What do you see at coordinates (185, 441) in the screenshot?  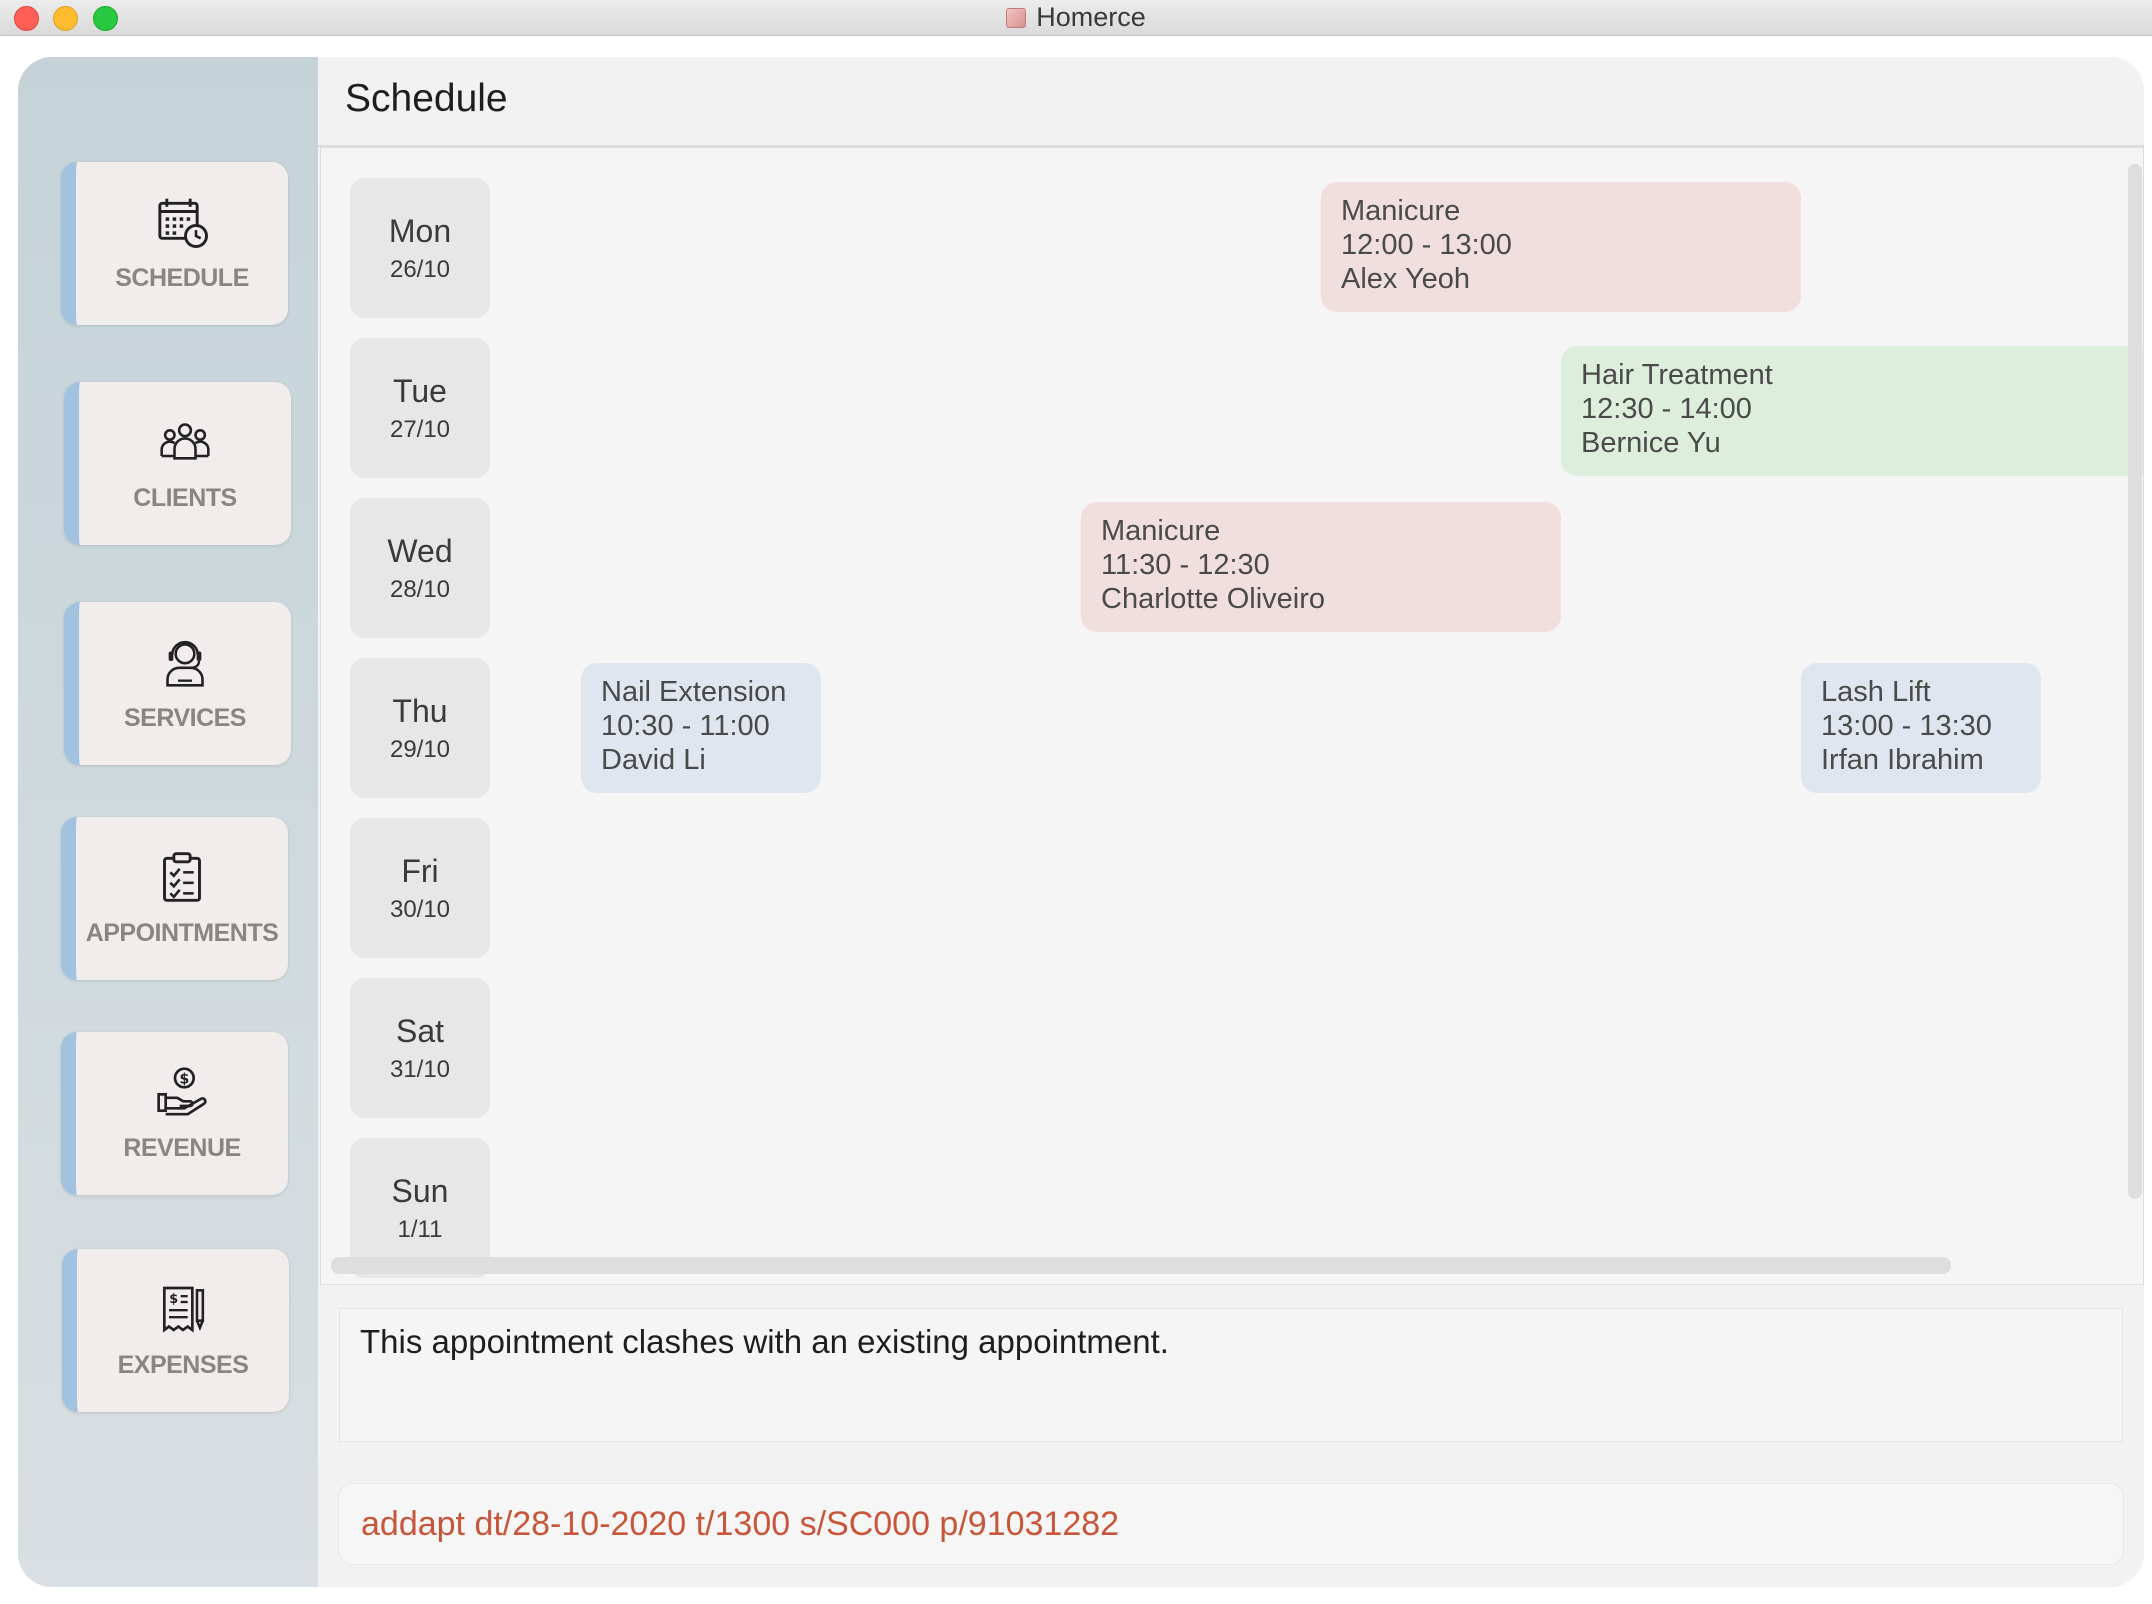 I see `people-icon` at bounding box center [185, 441].